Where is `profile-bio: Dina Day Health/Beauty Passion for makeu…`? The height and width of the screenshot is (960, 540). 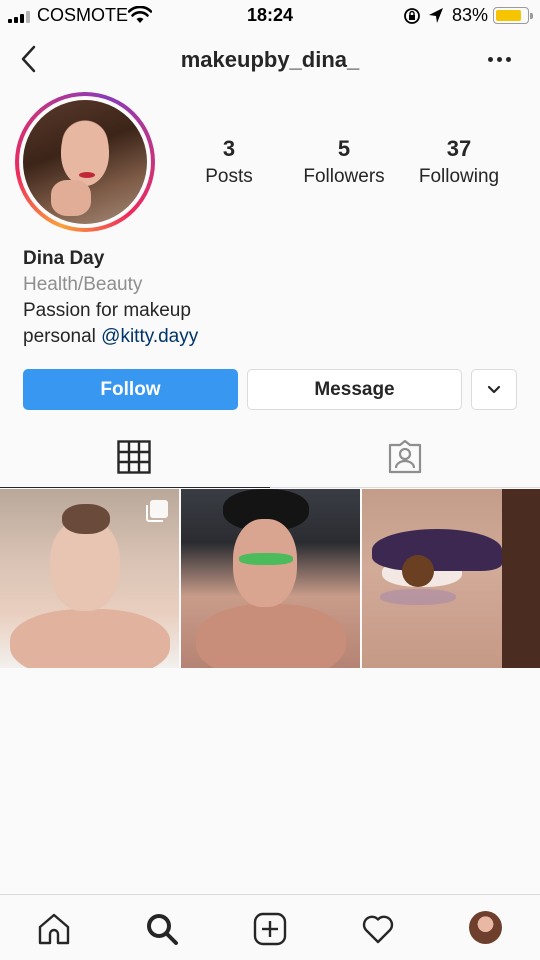 profile-bio: Dina Day Health/Beauty Passion for makeu… is located at coordinates (110, 298).